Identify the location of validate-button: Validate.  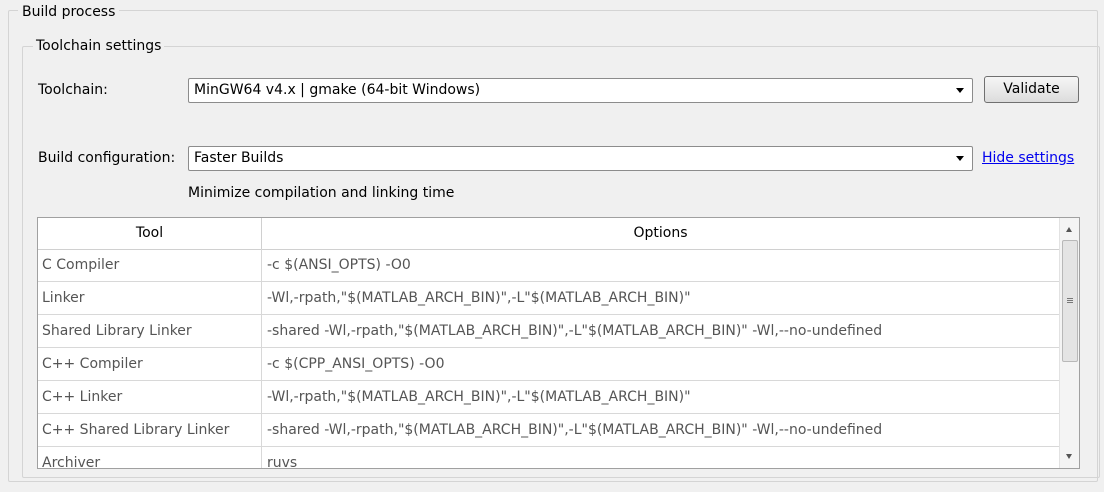
(1031, 89).